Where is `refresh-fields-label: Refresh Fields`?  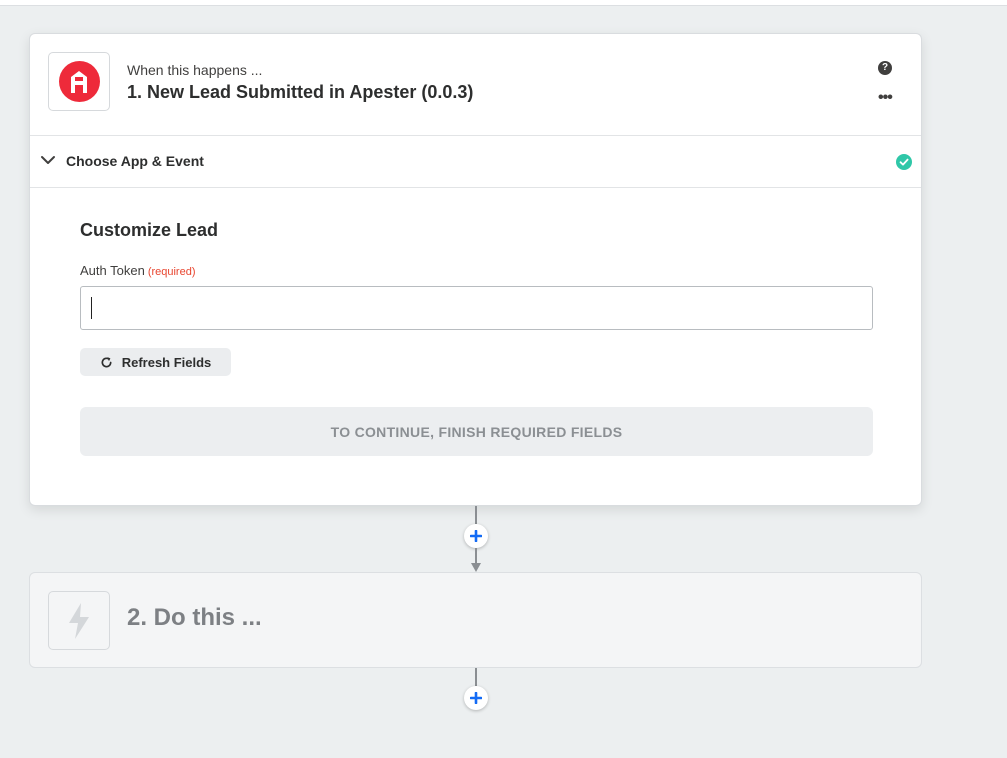 refresh-fields-label: Refresh Fields is located at coordinates (166, 362).